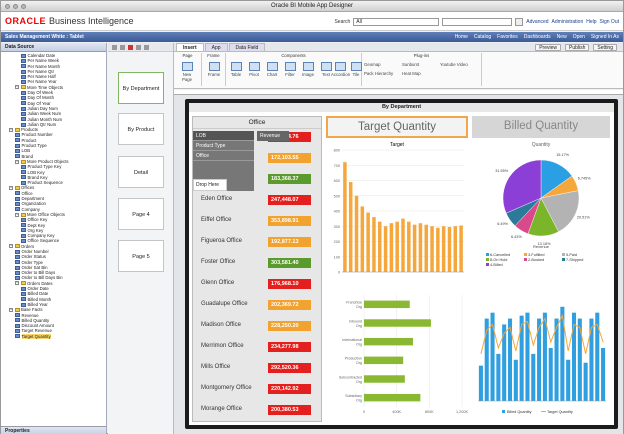 This screenshot has width=624, height=434. What do you see at coordinates (7, 6) in the screenshot?
I see `close-window-icon` at bounding box center [7, 6].